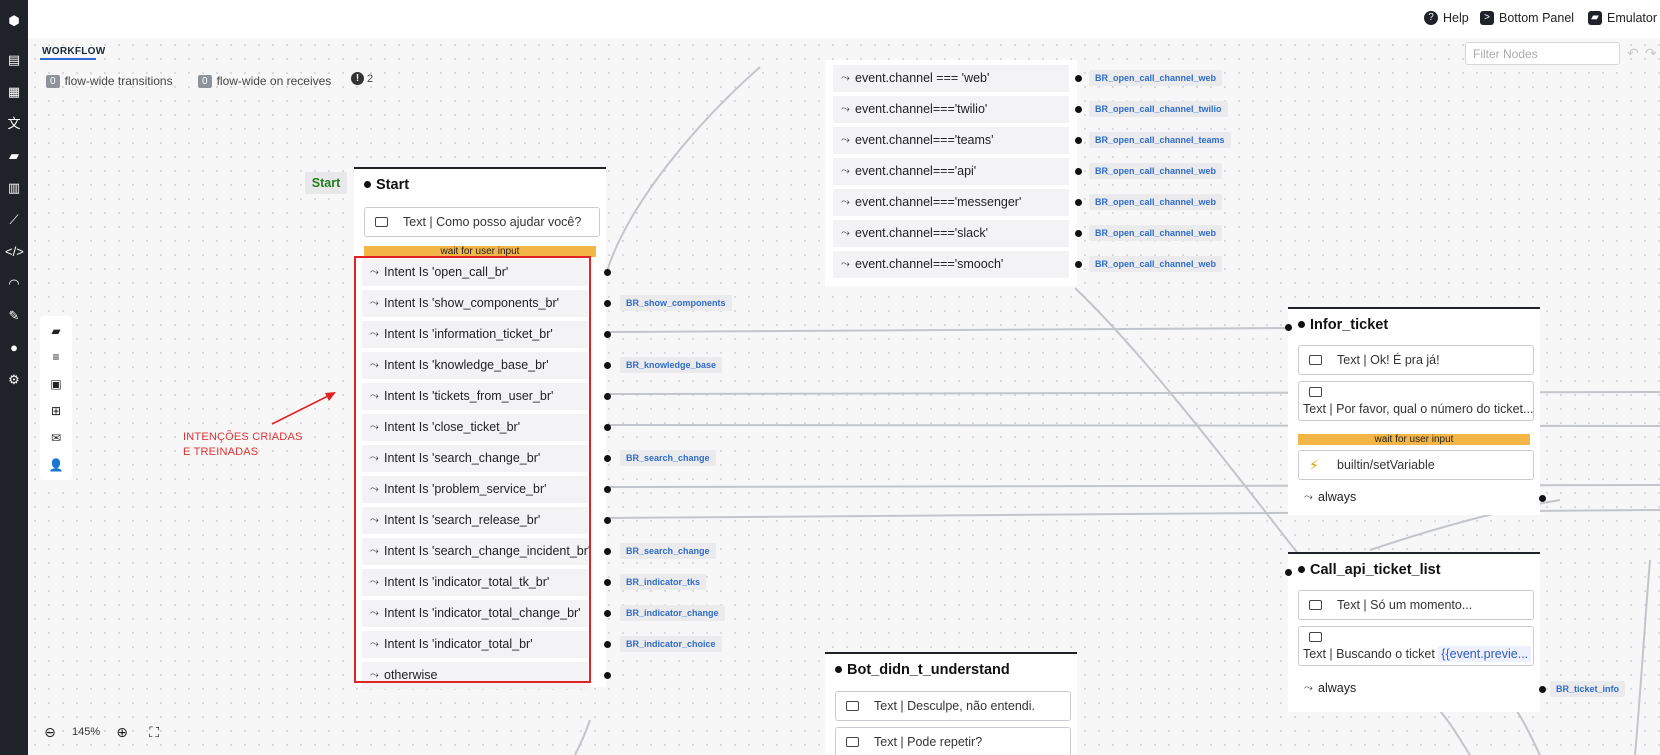 The height and width of the screenshot is (755, 1660). Describe the element at coordinates (951, 171) in the screenshot. I see `channel-condition-row: ⤳ event.channel==='api'` at that location.